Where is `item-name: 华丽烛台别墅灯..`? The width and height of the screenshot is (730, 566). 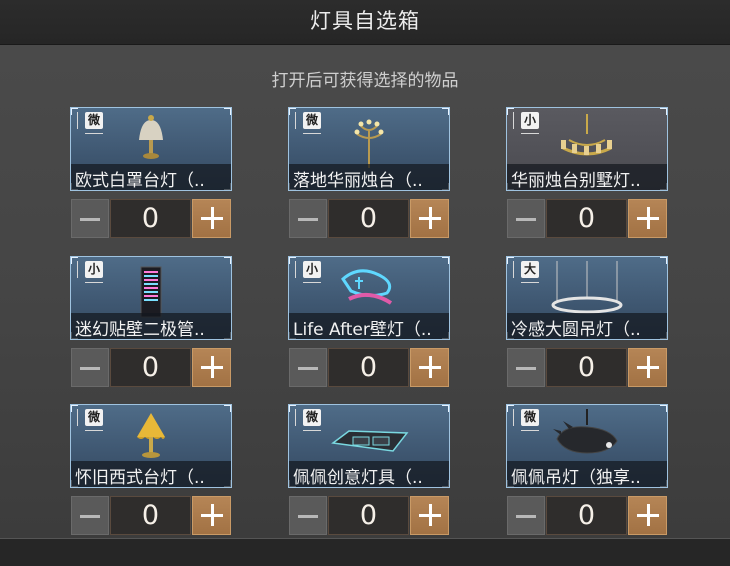
item-name: 华丽烛台别墅灯.. is located at coordinates (576, 181).